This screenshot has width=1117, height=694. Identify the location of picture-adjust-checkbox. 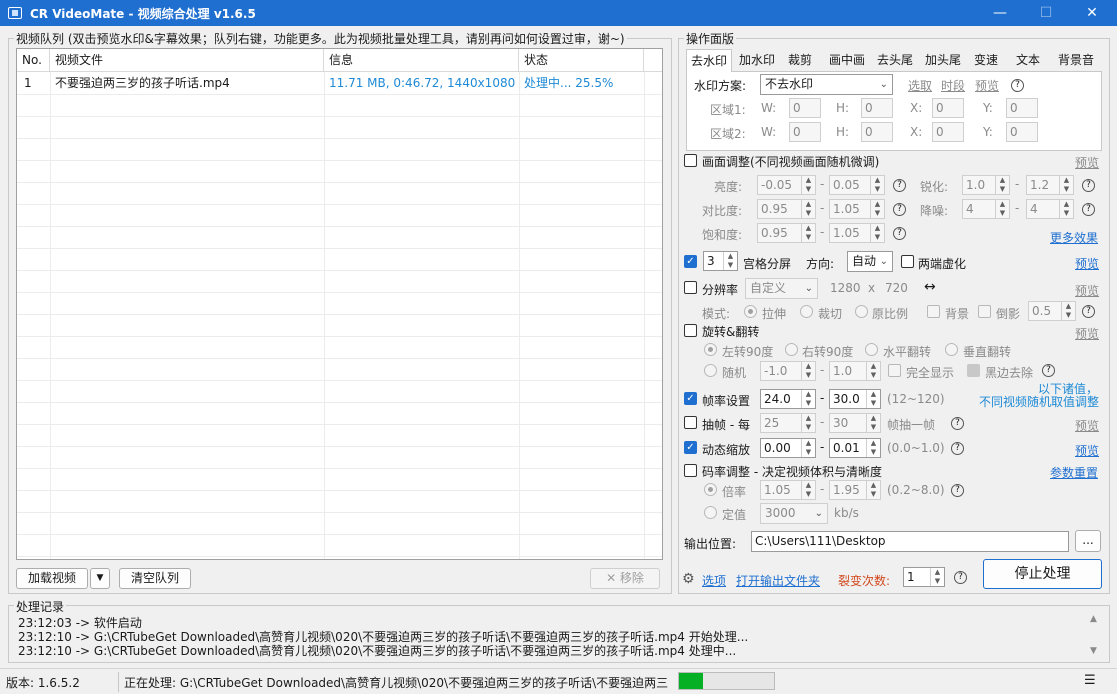
(690, 160).